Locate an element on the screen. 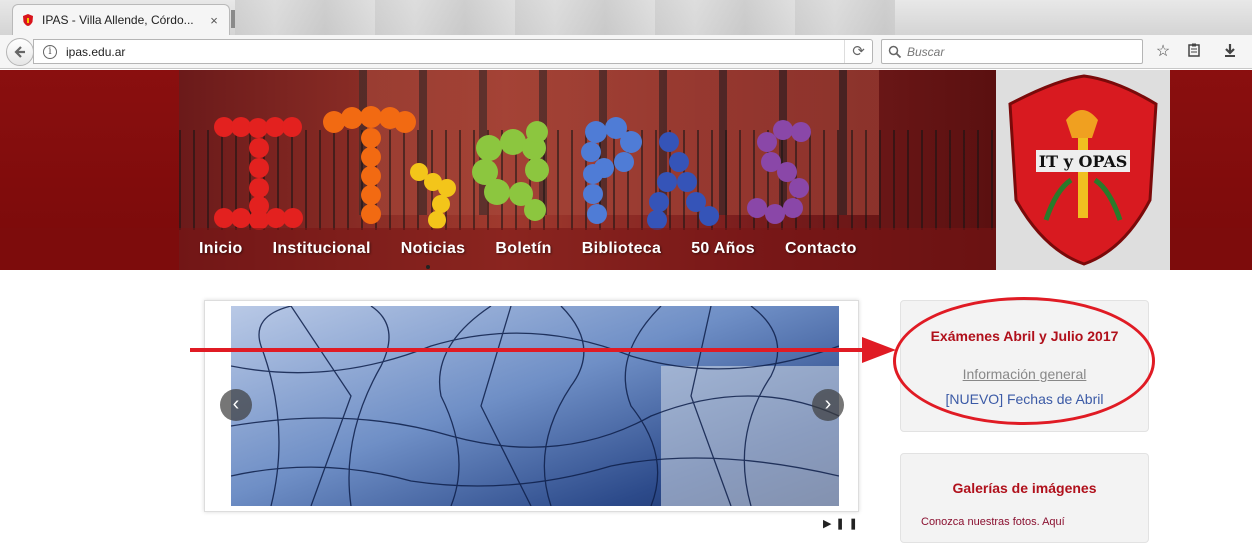  slider-play-pause-controls: ▶❚❚ is located at coordinates (842, 523).